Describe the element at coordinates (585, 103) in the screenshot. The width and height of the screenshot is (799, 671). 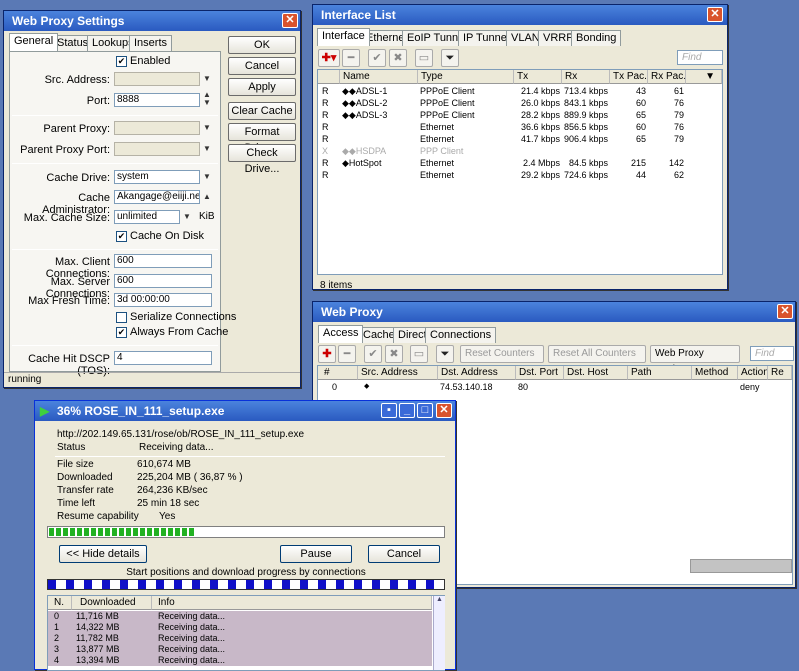
I see `interface-row-rx: 843.1 kbps` at that location.